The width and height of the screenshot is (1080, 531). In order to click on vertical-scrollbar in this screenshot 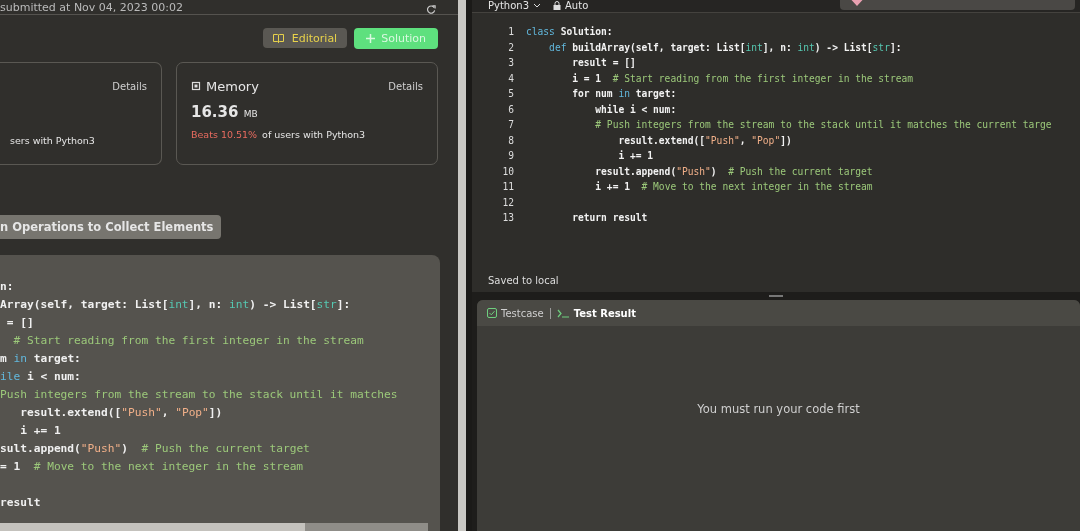, I will do `click(462, 265)`.